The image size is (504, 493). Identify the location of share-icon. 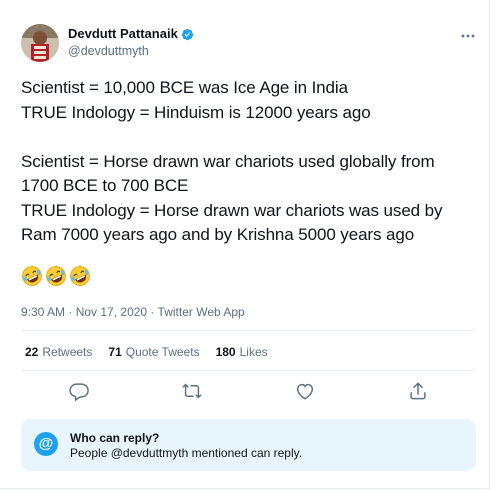
(418, 391).